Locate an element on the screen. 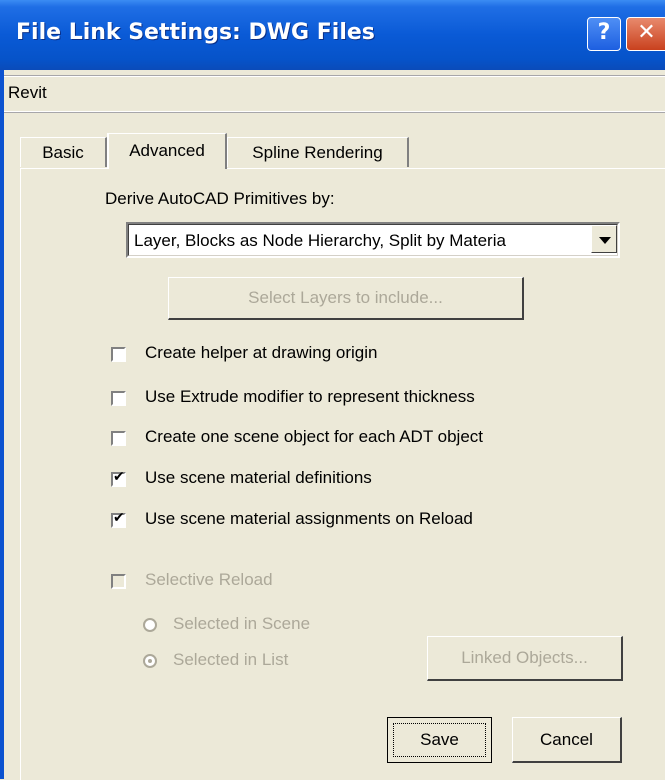 Image resolution: width=665 pixels, height=780 pixels. close-button: ✕ is located at coordinates (645, 34).